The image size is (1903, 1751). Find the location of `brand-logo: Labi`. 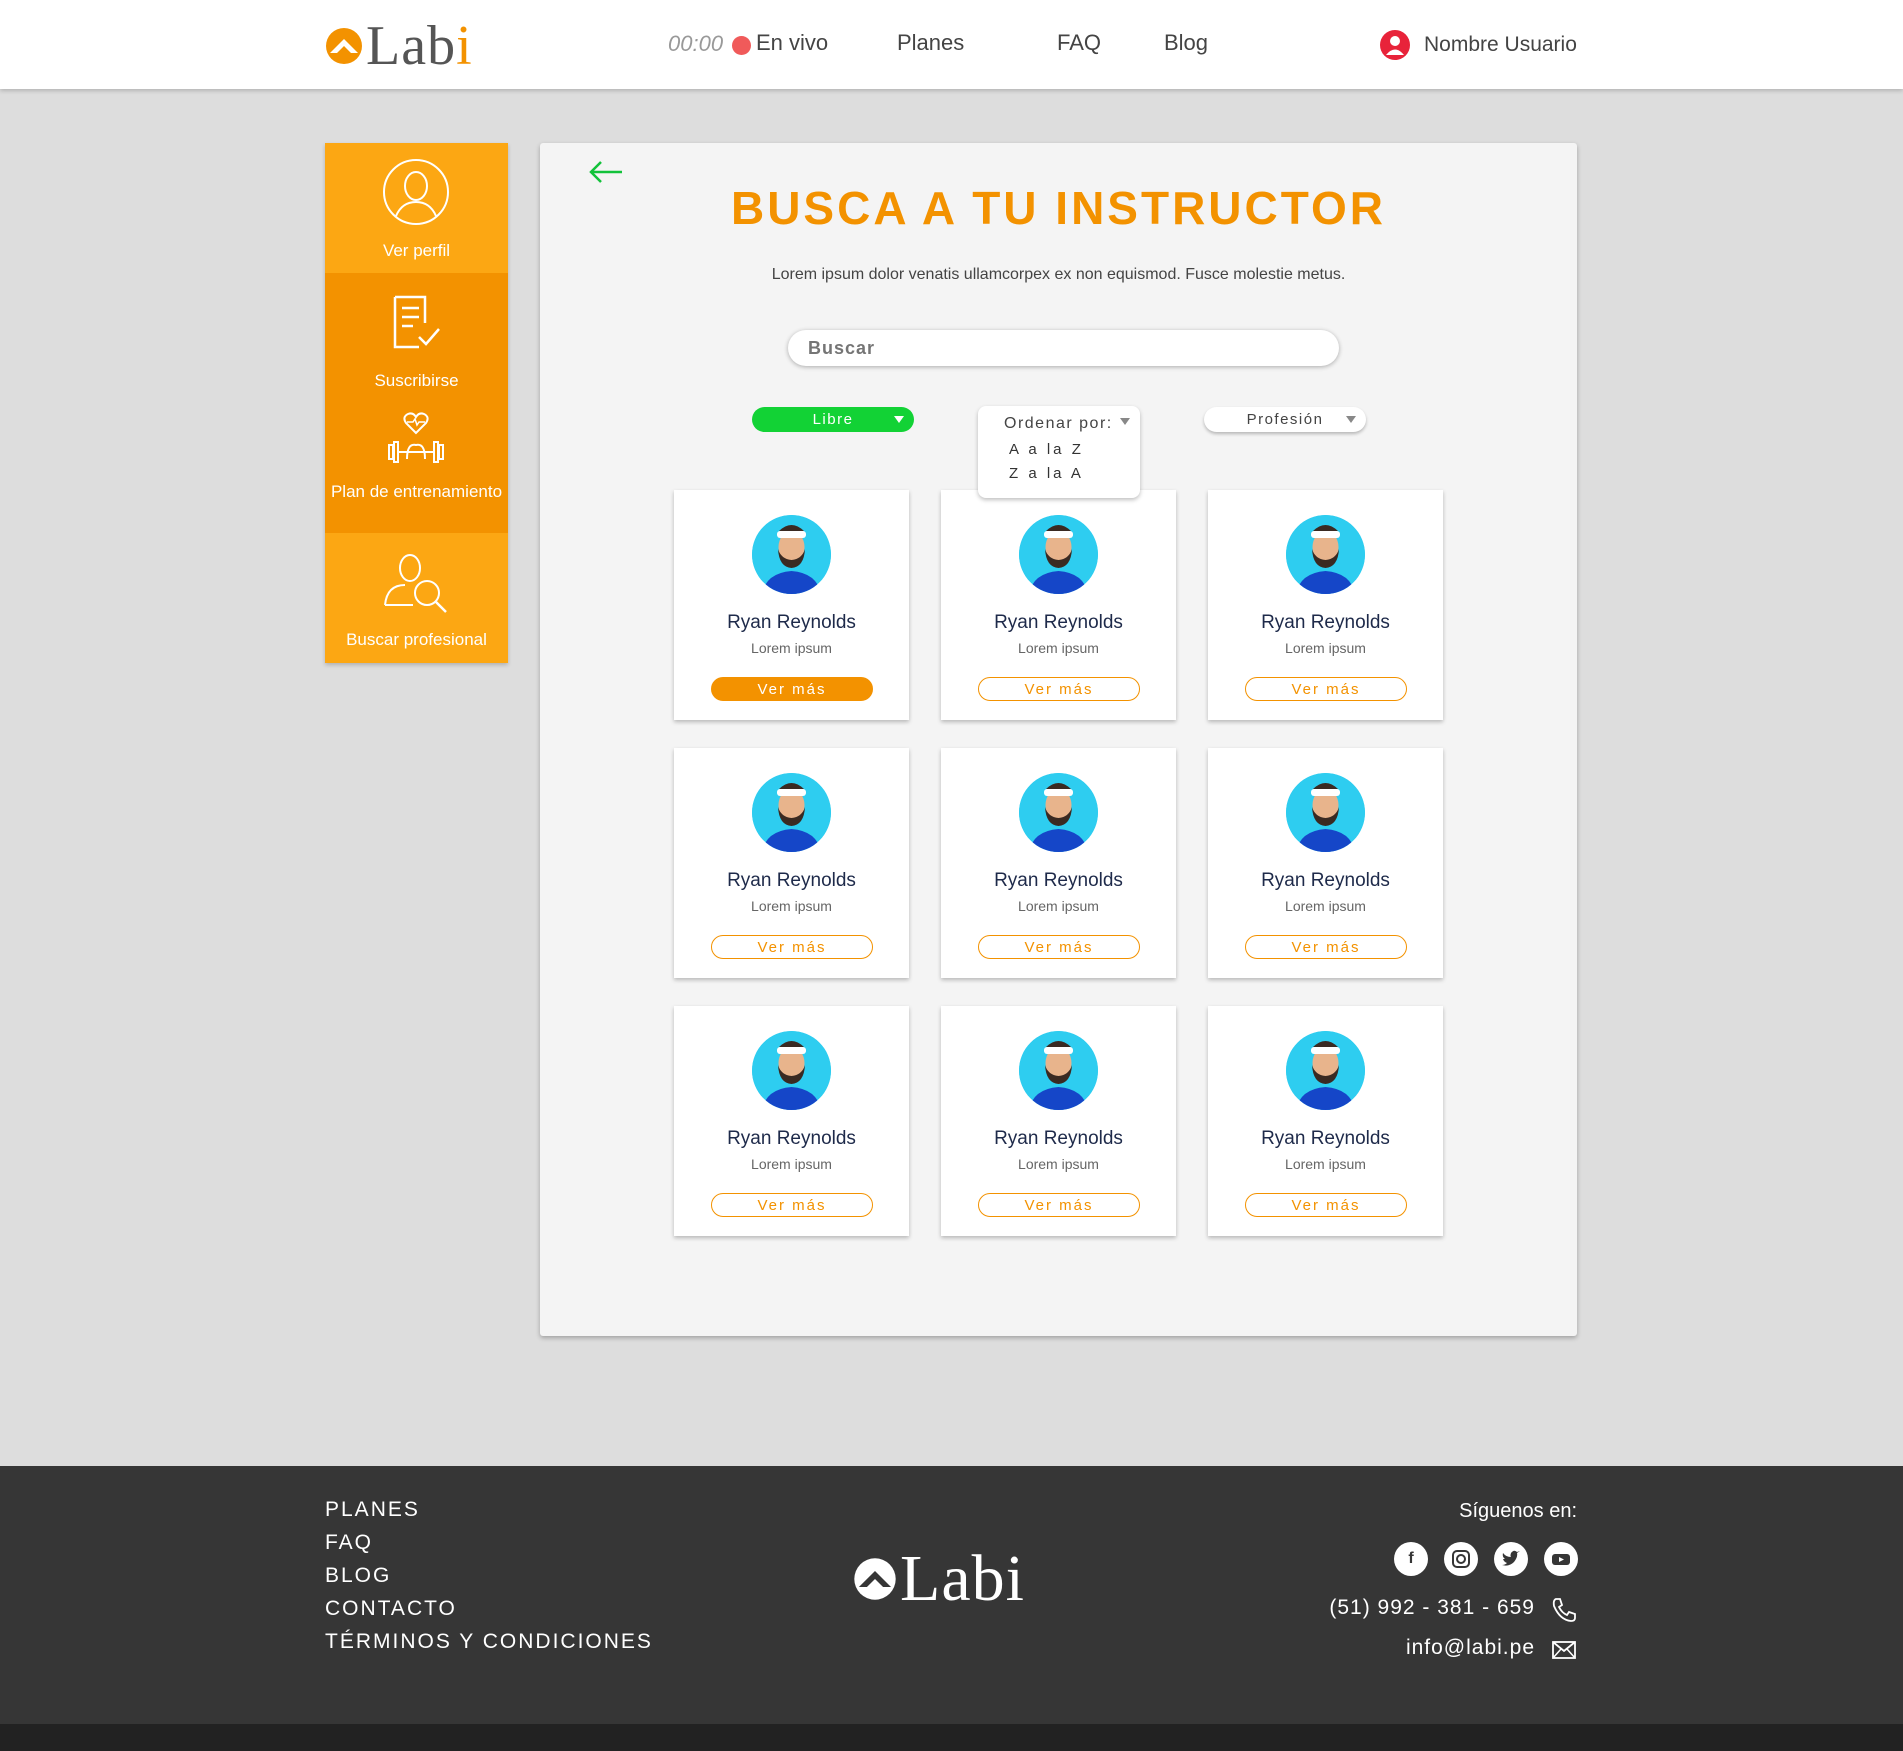

brand-logo: Labi is located at coordinates (398, 46).